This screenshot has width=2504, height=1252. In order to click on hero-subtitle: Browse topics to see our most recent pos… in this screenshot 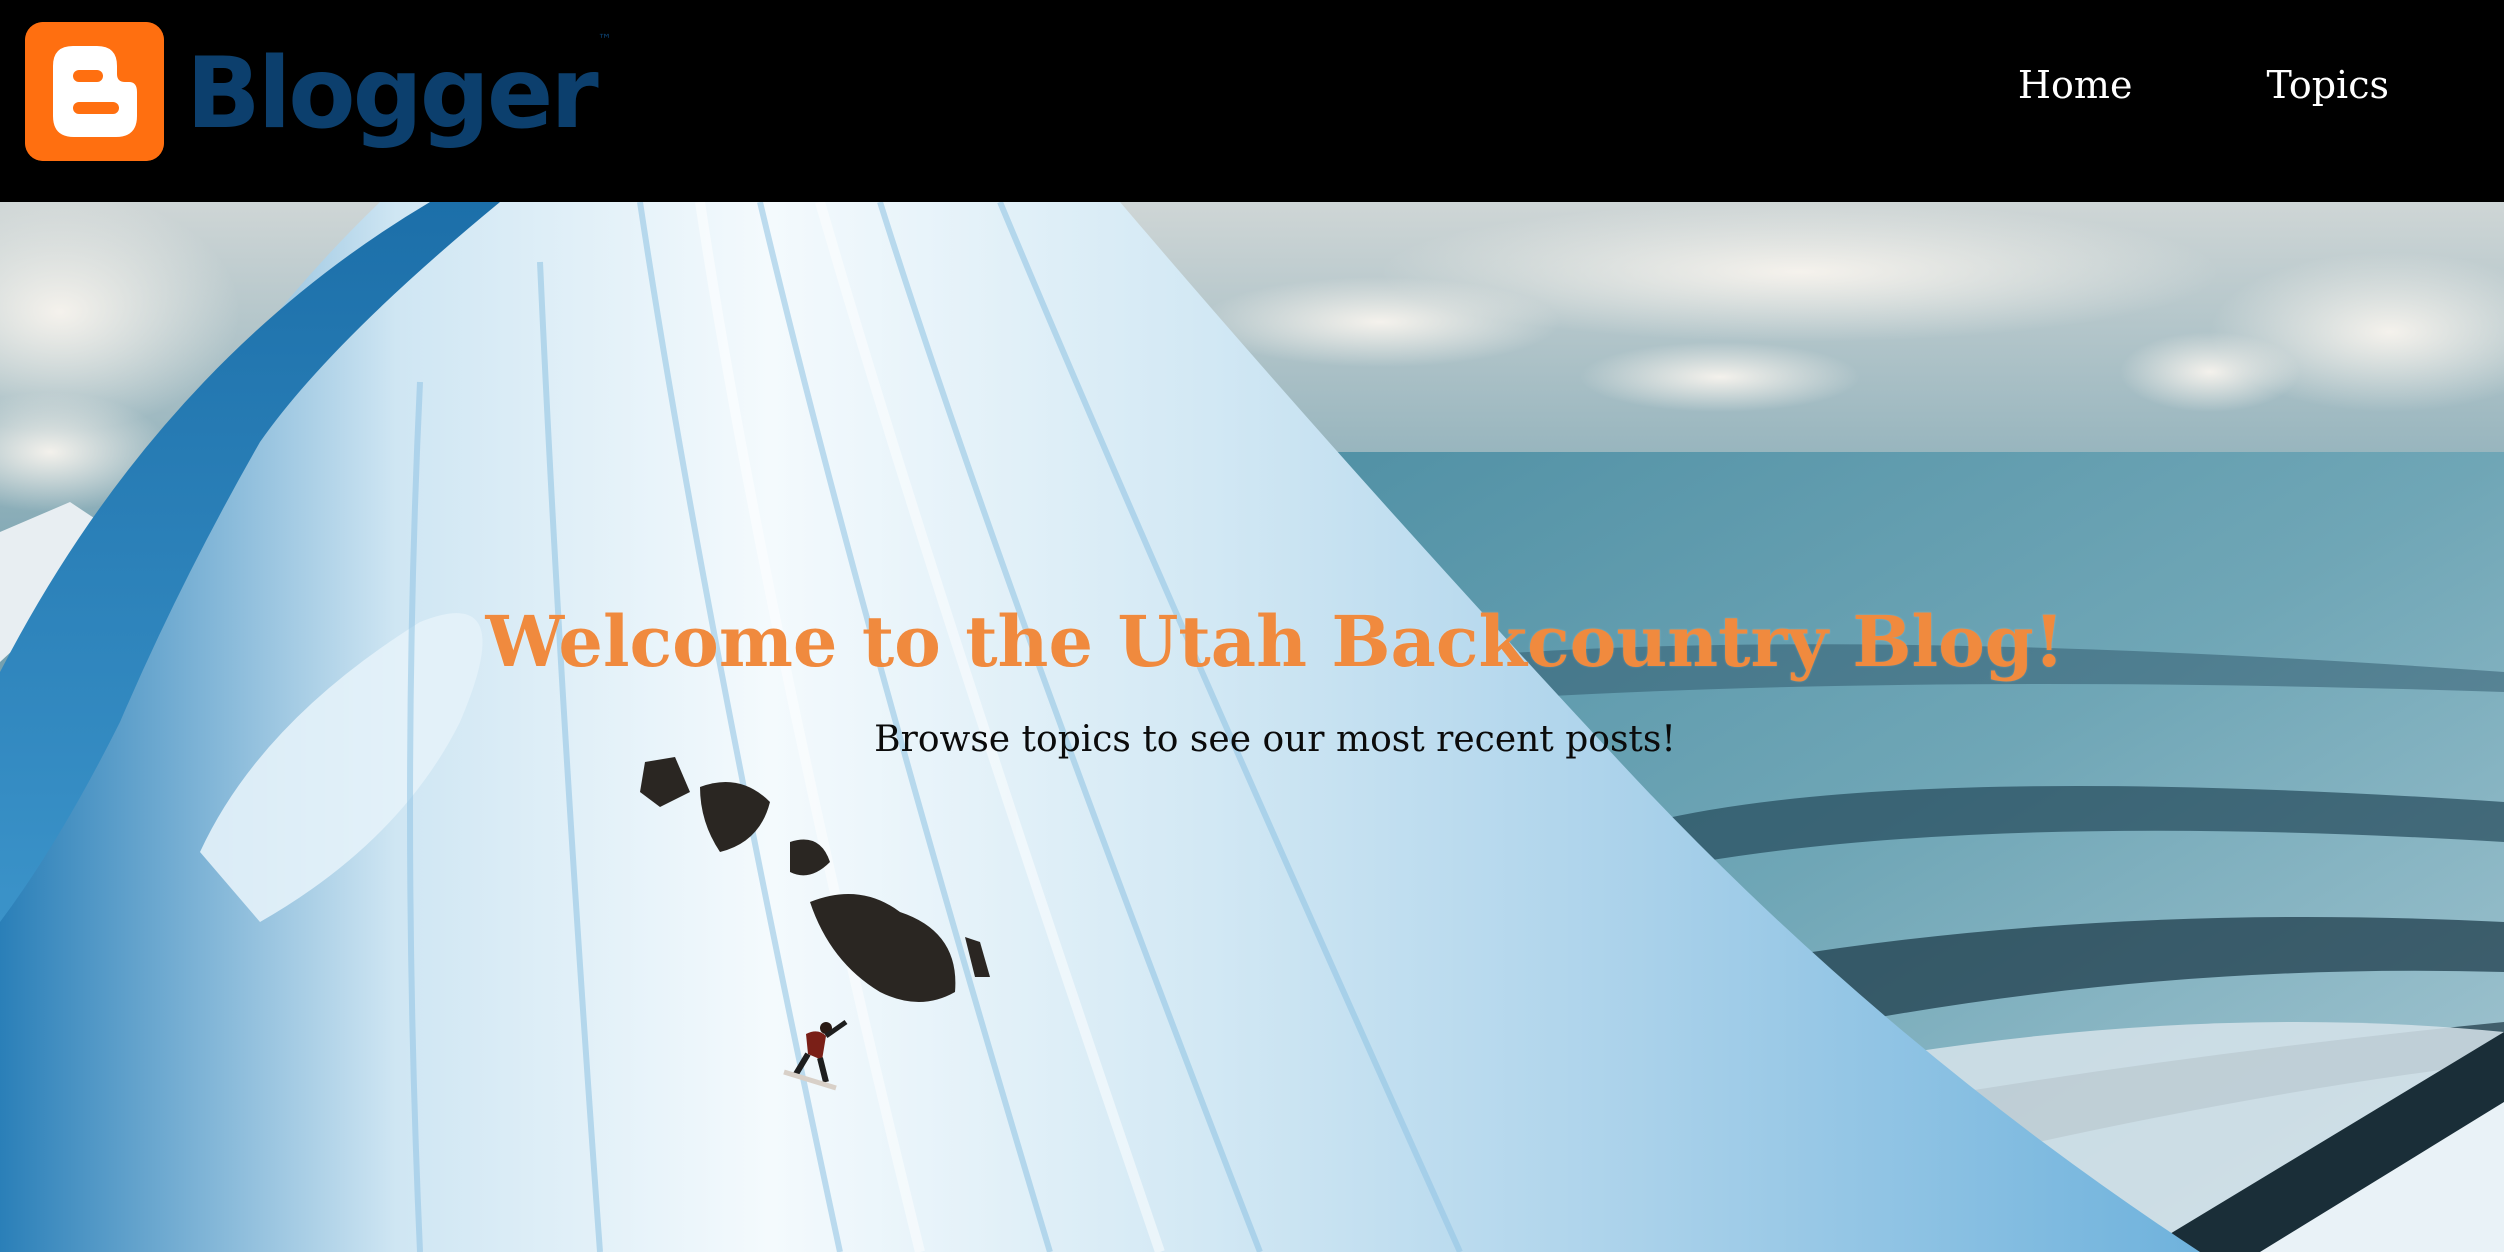, I will do `click(1275, 739)`.